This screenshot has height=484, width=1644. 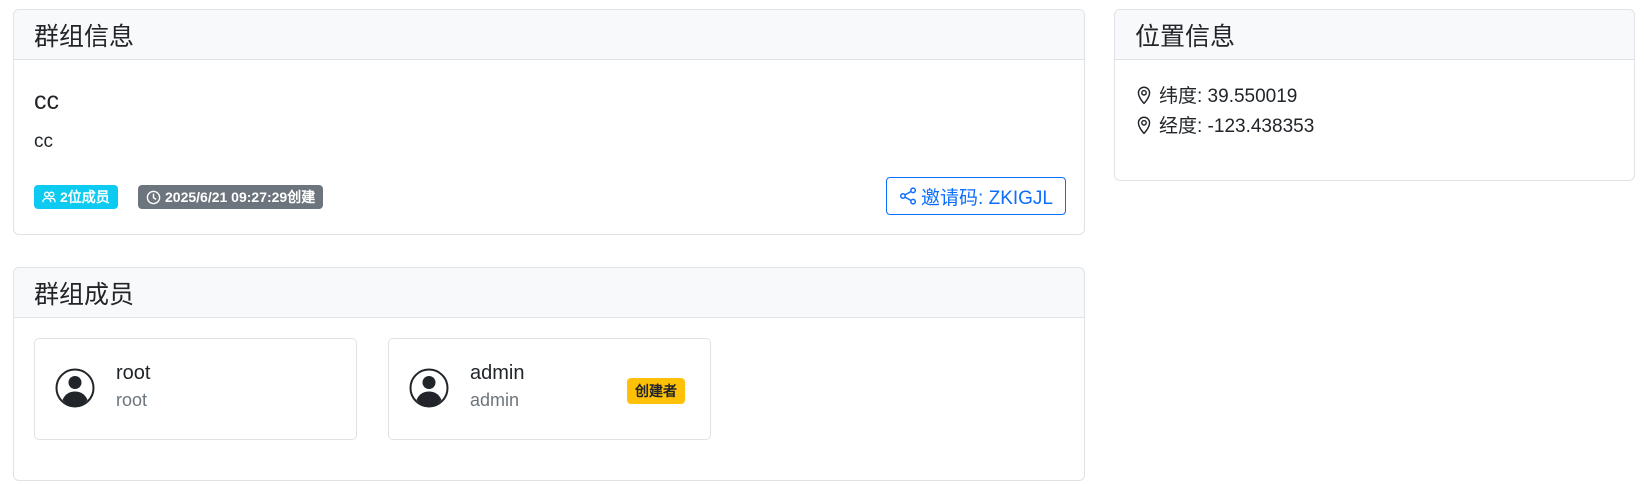 I want to click on member-name: root, so click(x=133, y=373).